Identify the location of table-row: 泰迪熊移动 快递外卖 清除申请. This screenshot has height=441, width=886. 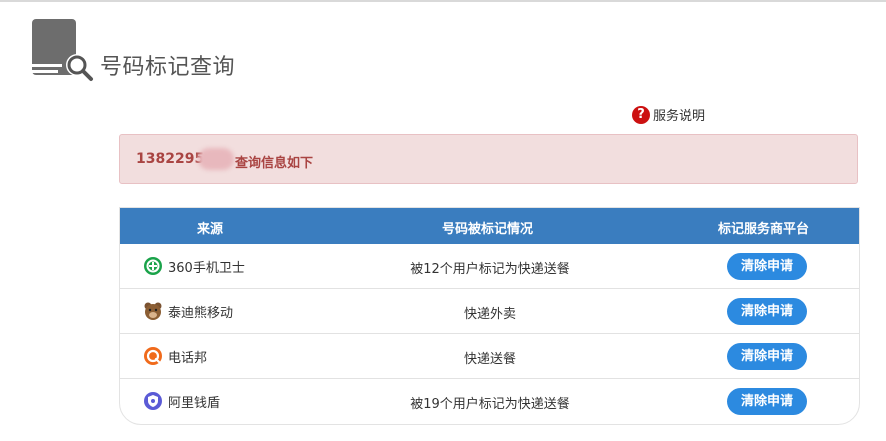
(489, 311).